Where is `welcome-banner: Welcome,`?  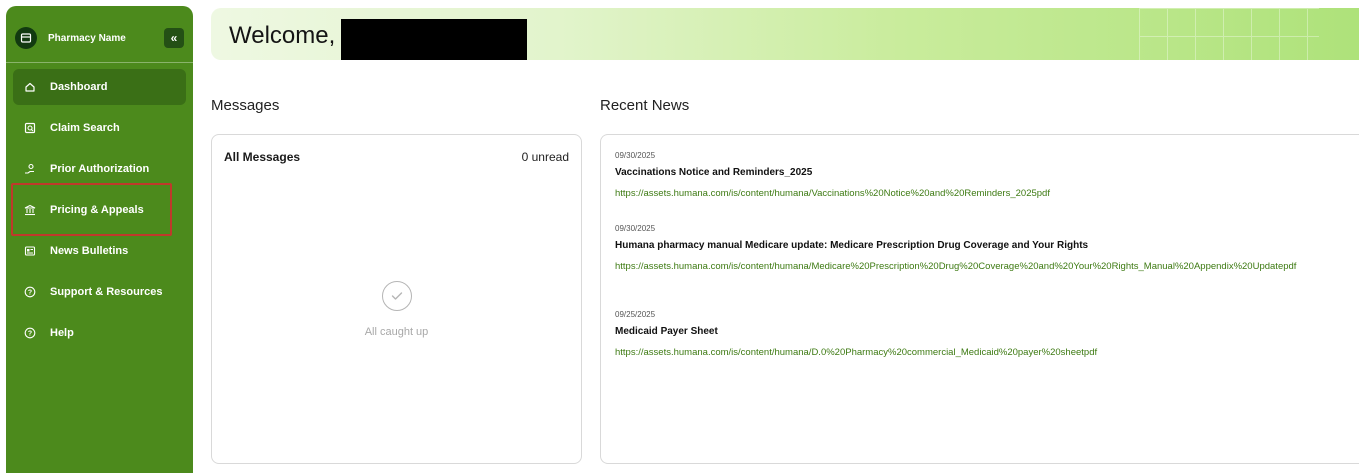 welcome-banner: Welcome, is located at coordinates (785, 34).